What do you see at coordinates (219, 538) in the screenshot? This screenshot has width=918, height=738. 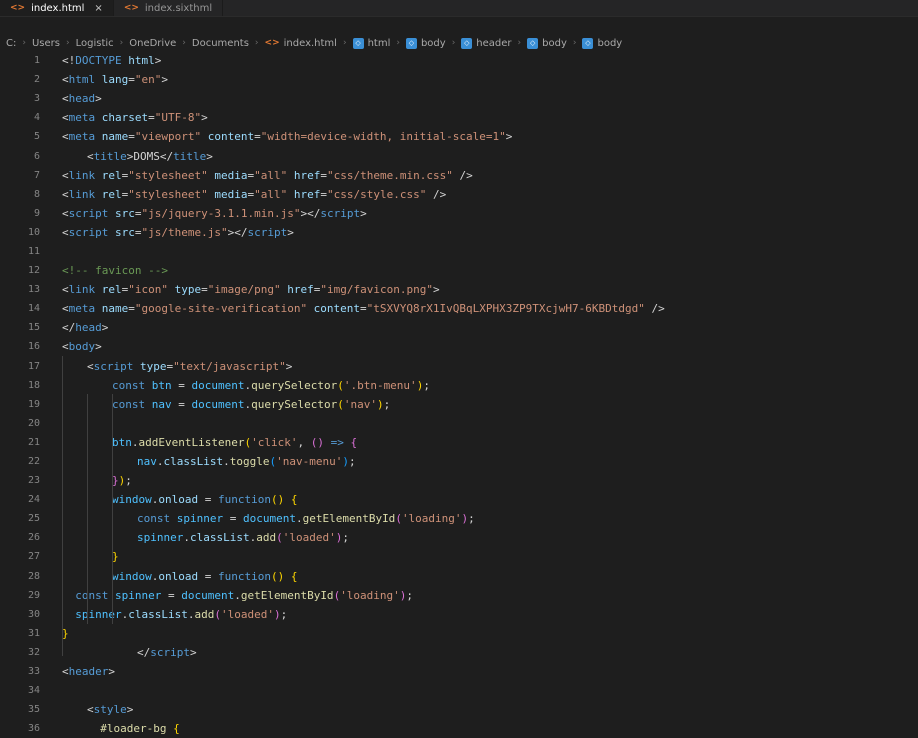 I see `code-token: classList` at bounding box center [219, 538].